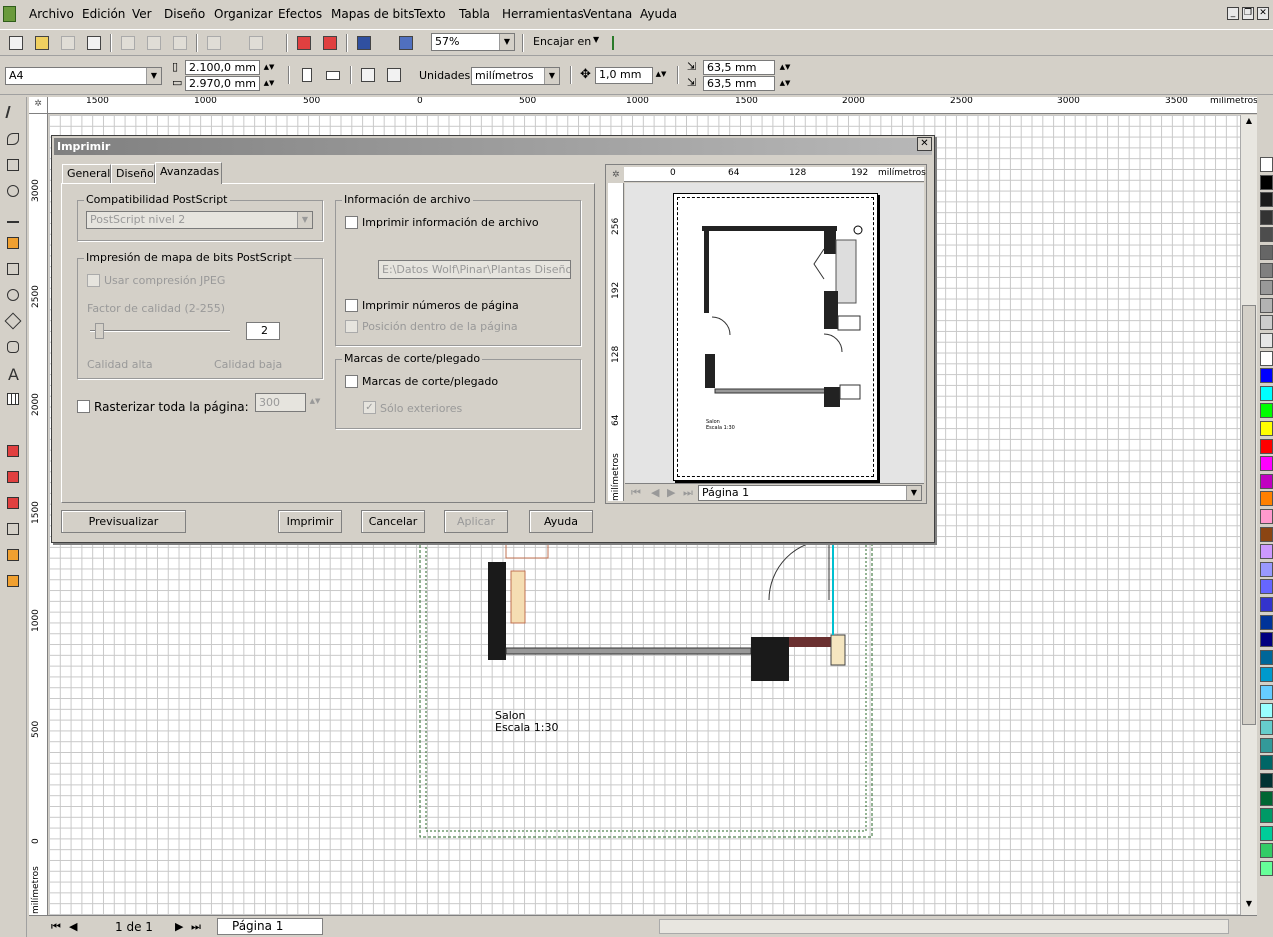 This screenshot has width=1273, height=937. I want to click on help-button: Ayuda, so click(561, 521).